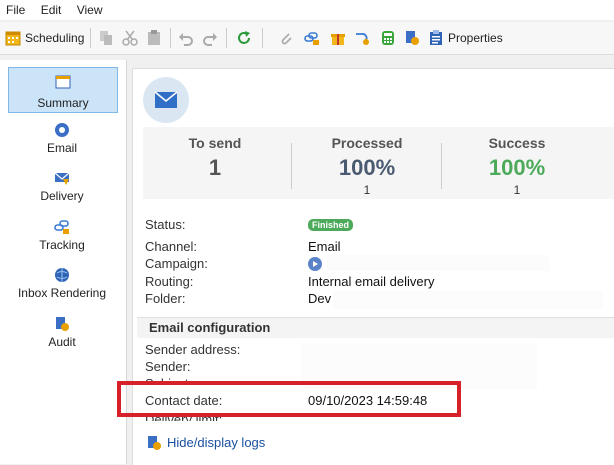  Describe the element at coordinates (15, 10) in the screenshot. I see `menu-file: File` at that location.